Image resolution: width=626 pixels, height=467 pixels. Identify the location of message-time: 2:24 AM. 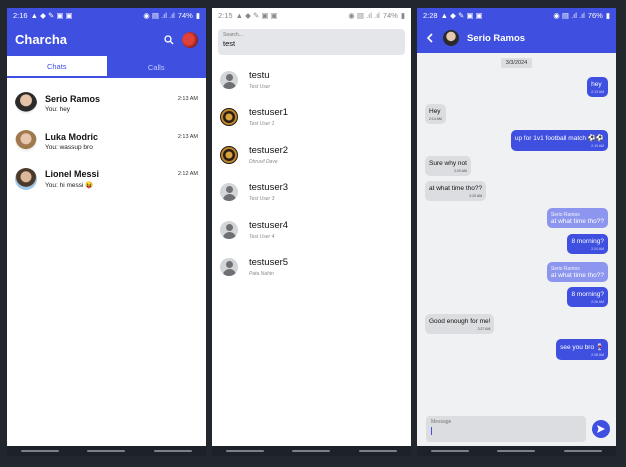
(597, 249).